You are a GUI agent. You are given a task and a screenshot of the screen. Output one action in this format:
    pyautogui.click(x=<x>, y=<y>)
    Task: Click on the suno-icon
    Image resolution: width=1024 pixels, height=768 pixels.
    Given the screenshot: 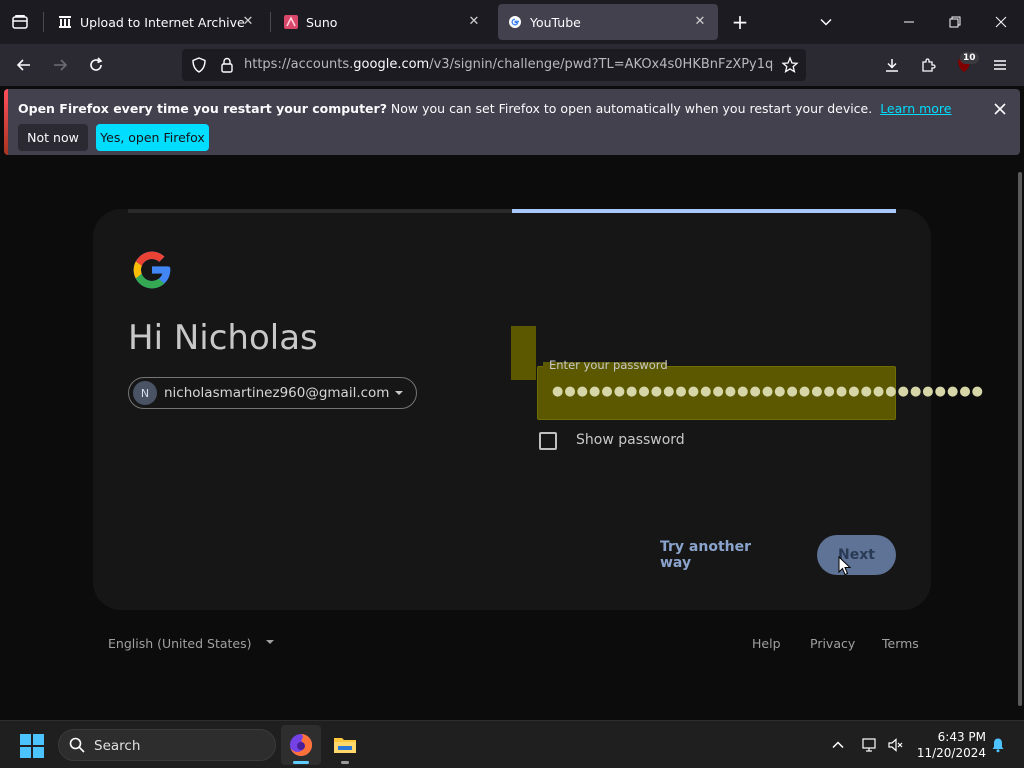 What is the action you would take?
    pyautogui.click(x=291, y=22)
    